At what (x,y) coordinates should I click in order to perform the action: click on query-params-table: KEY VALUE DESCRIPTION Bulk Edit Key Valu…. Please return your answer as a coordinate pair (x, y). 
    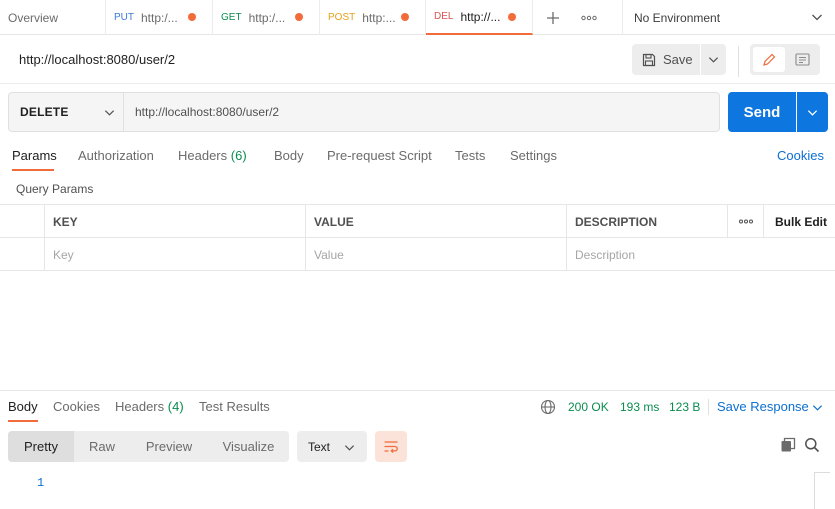
    Looking at the image, I should click on (417, 237).